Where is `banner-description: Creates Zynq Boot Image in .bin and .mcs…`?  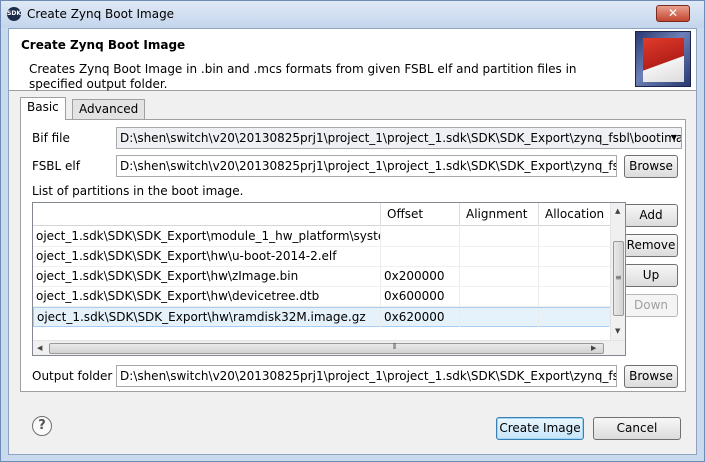 banner-description: Creates Zynq Boot Image in .bin and .mcs… is located at coordinates (303, 76).